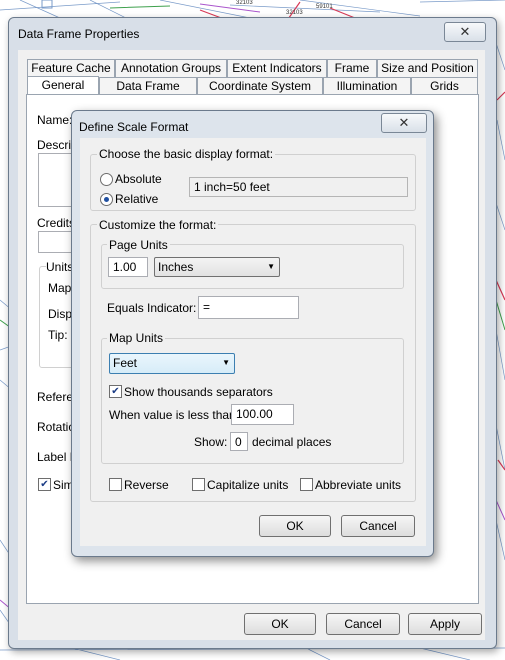  Describe the element at coordinates (292, 442) in the screenshot. I see `decimal-places-label: decimal places` at that location.